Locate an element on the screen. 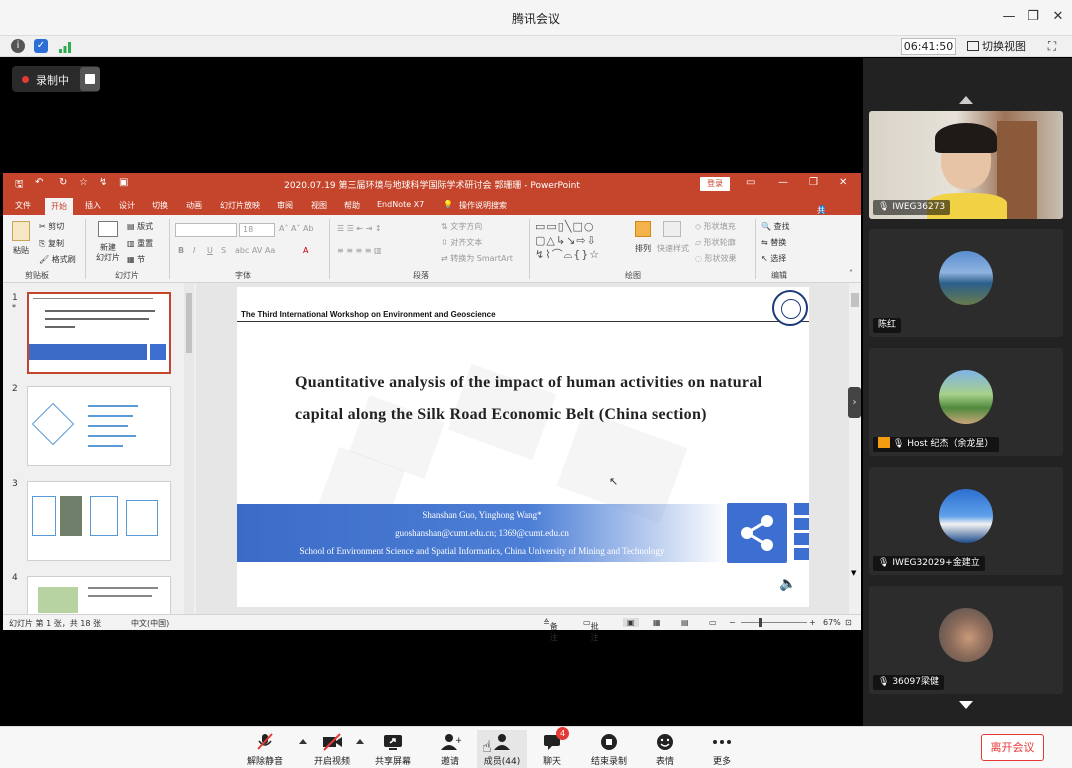 Image resolution: width=1072 pixels, height=768 pixels. arrange-icon is located at coordinates (643, 229).